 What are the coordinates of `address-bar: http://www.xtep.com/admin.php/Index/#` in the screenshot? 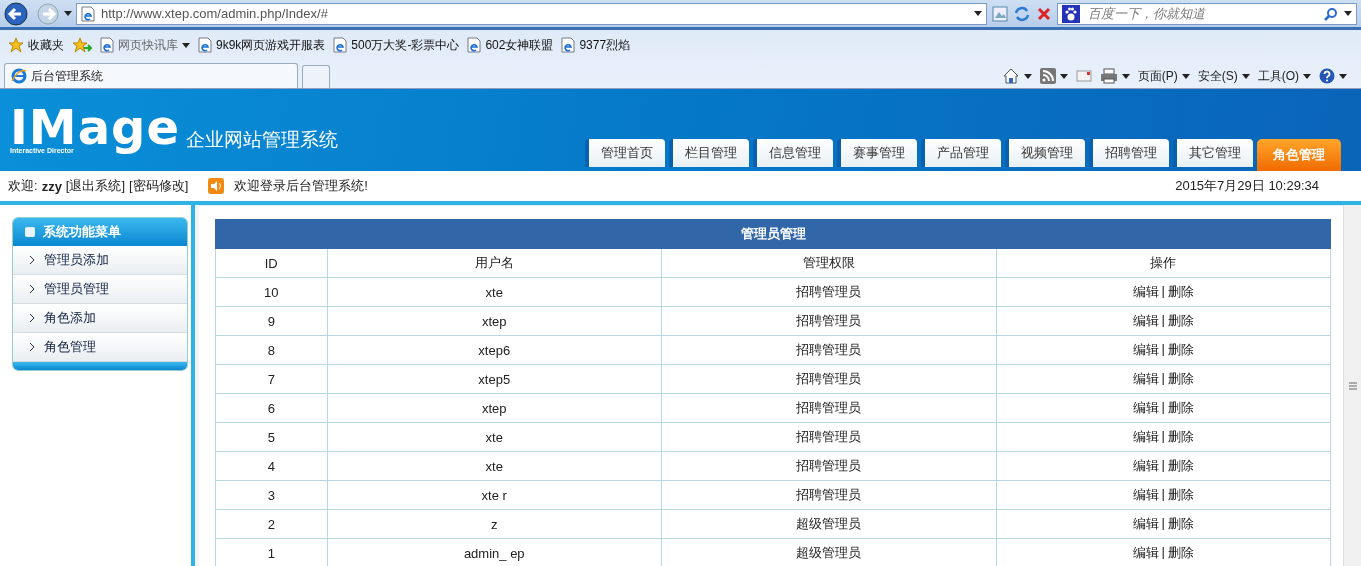 It's located at (531, 13).